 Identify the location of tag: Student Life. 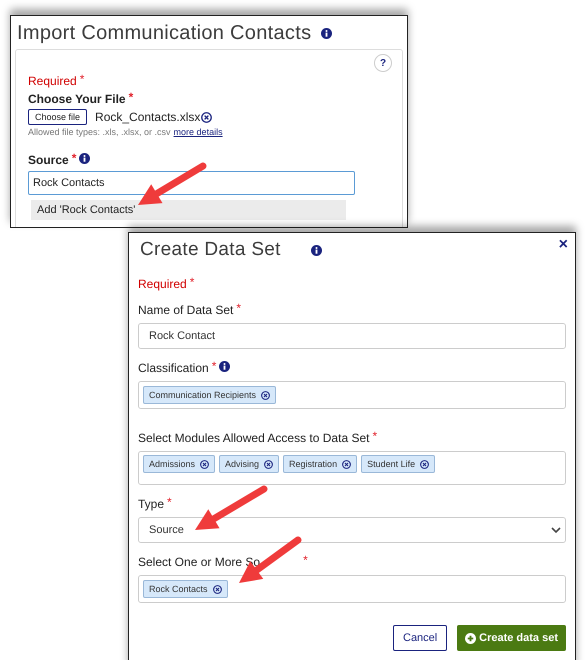
(398, 464).